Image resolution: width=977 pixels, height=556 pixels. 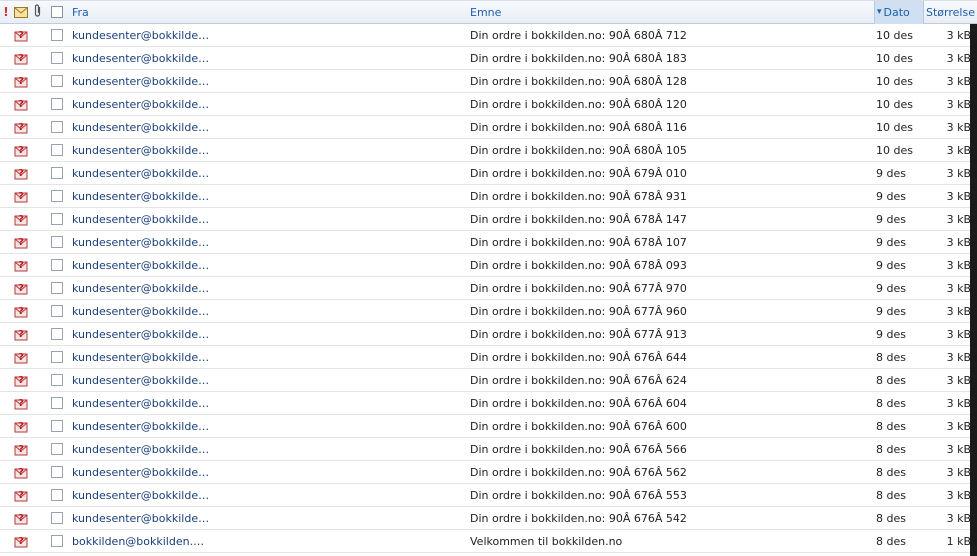 What do you see at coordinates (672, 311) in the screenshot?
I see `message-subject: Din ordre i bokkilden.no: 90Â 677Â 960` at bounding box center [672, 311].